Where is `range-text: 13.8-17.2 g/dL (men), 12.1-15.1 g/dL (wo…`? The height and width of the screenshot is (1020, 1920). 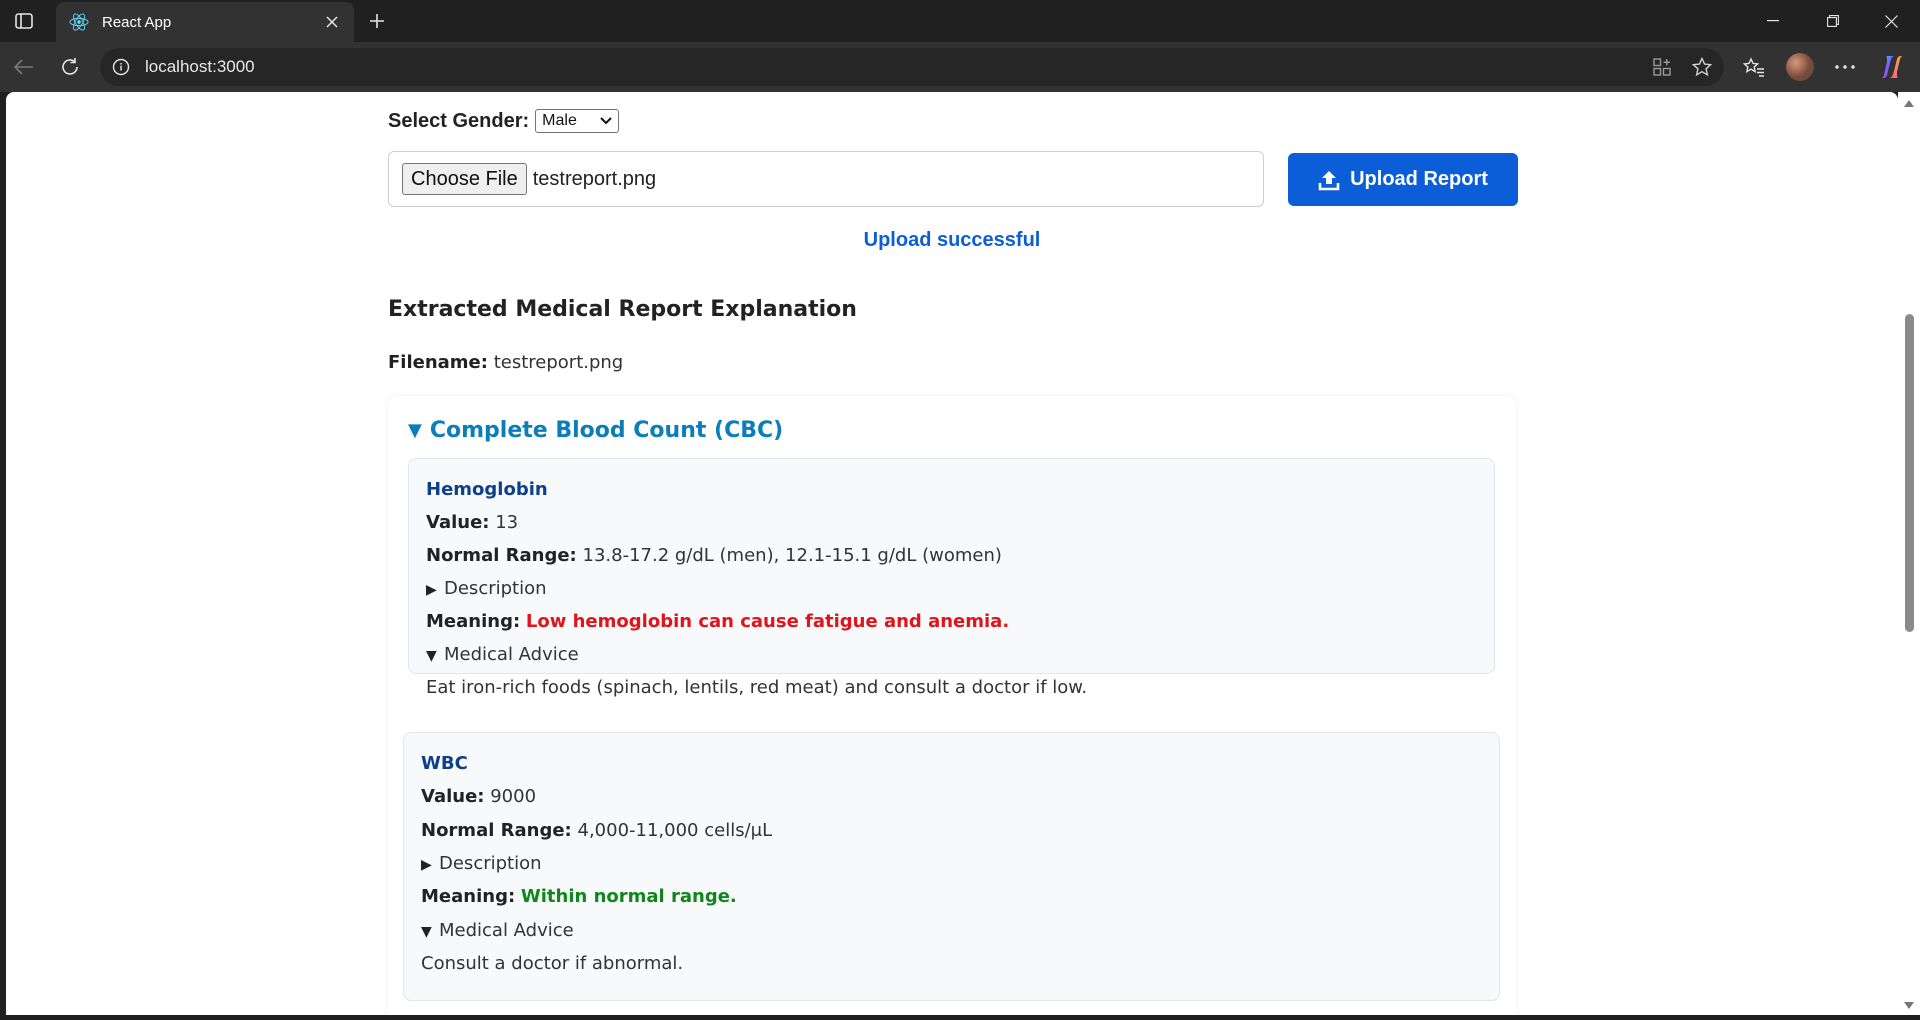
range-text: 13.8-17.2 g/dL (men), 12.1-15.1 g/dL (wo… is located at coordinates (792, 555).